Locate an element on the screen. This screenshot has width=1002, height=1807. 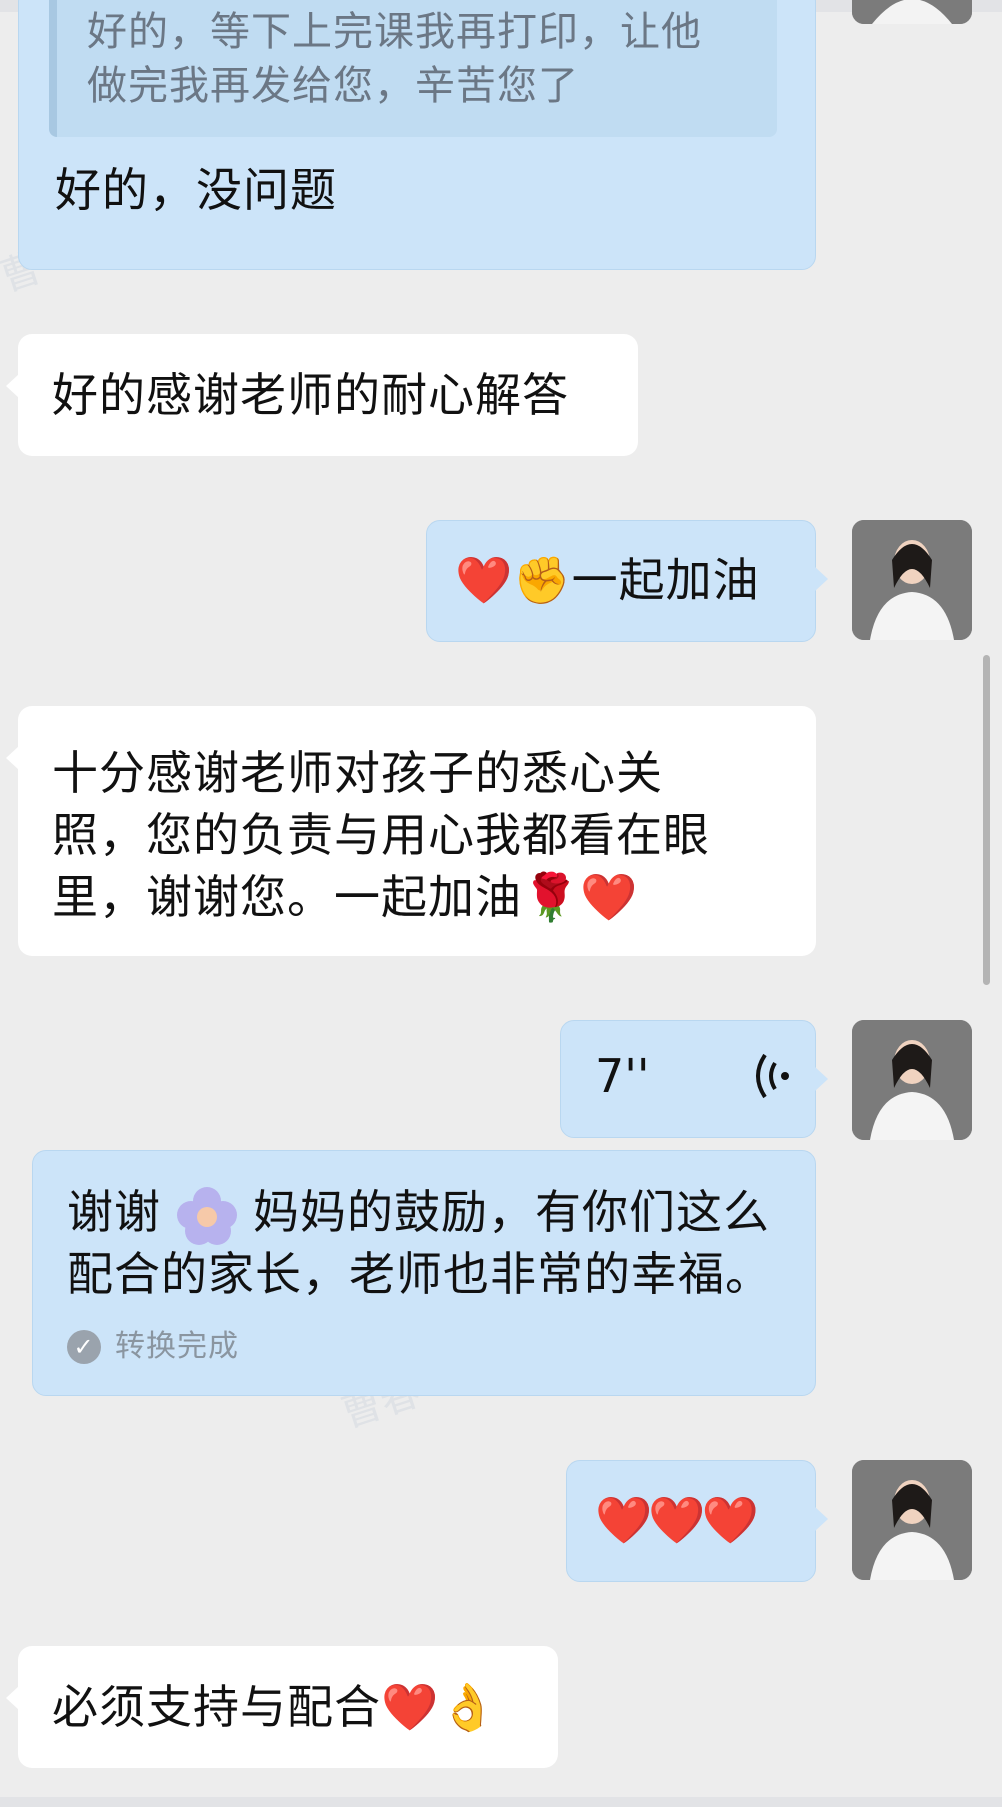
message-bubble-outgoing: ❤️❤️❤️ is located at coordinates (697, 1521).